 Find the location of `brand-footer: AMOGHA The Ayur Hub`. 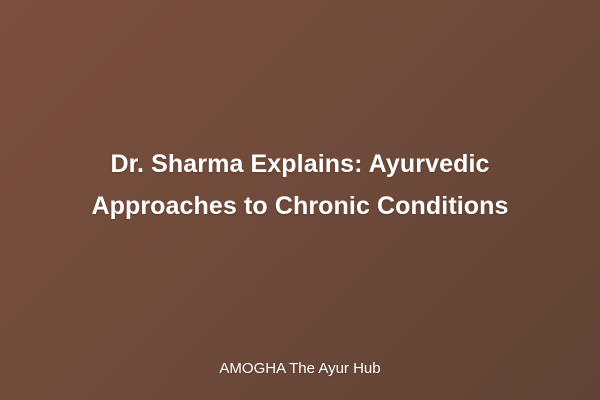

brand-footer: AMOGHA The Ayur Hub is located at coordinates (300, 368).